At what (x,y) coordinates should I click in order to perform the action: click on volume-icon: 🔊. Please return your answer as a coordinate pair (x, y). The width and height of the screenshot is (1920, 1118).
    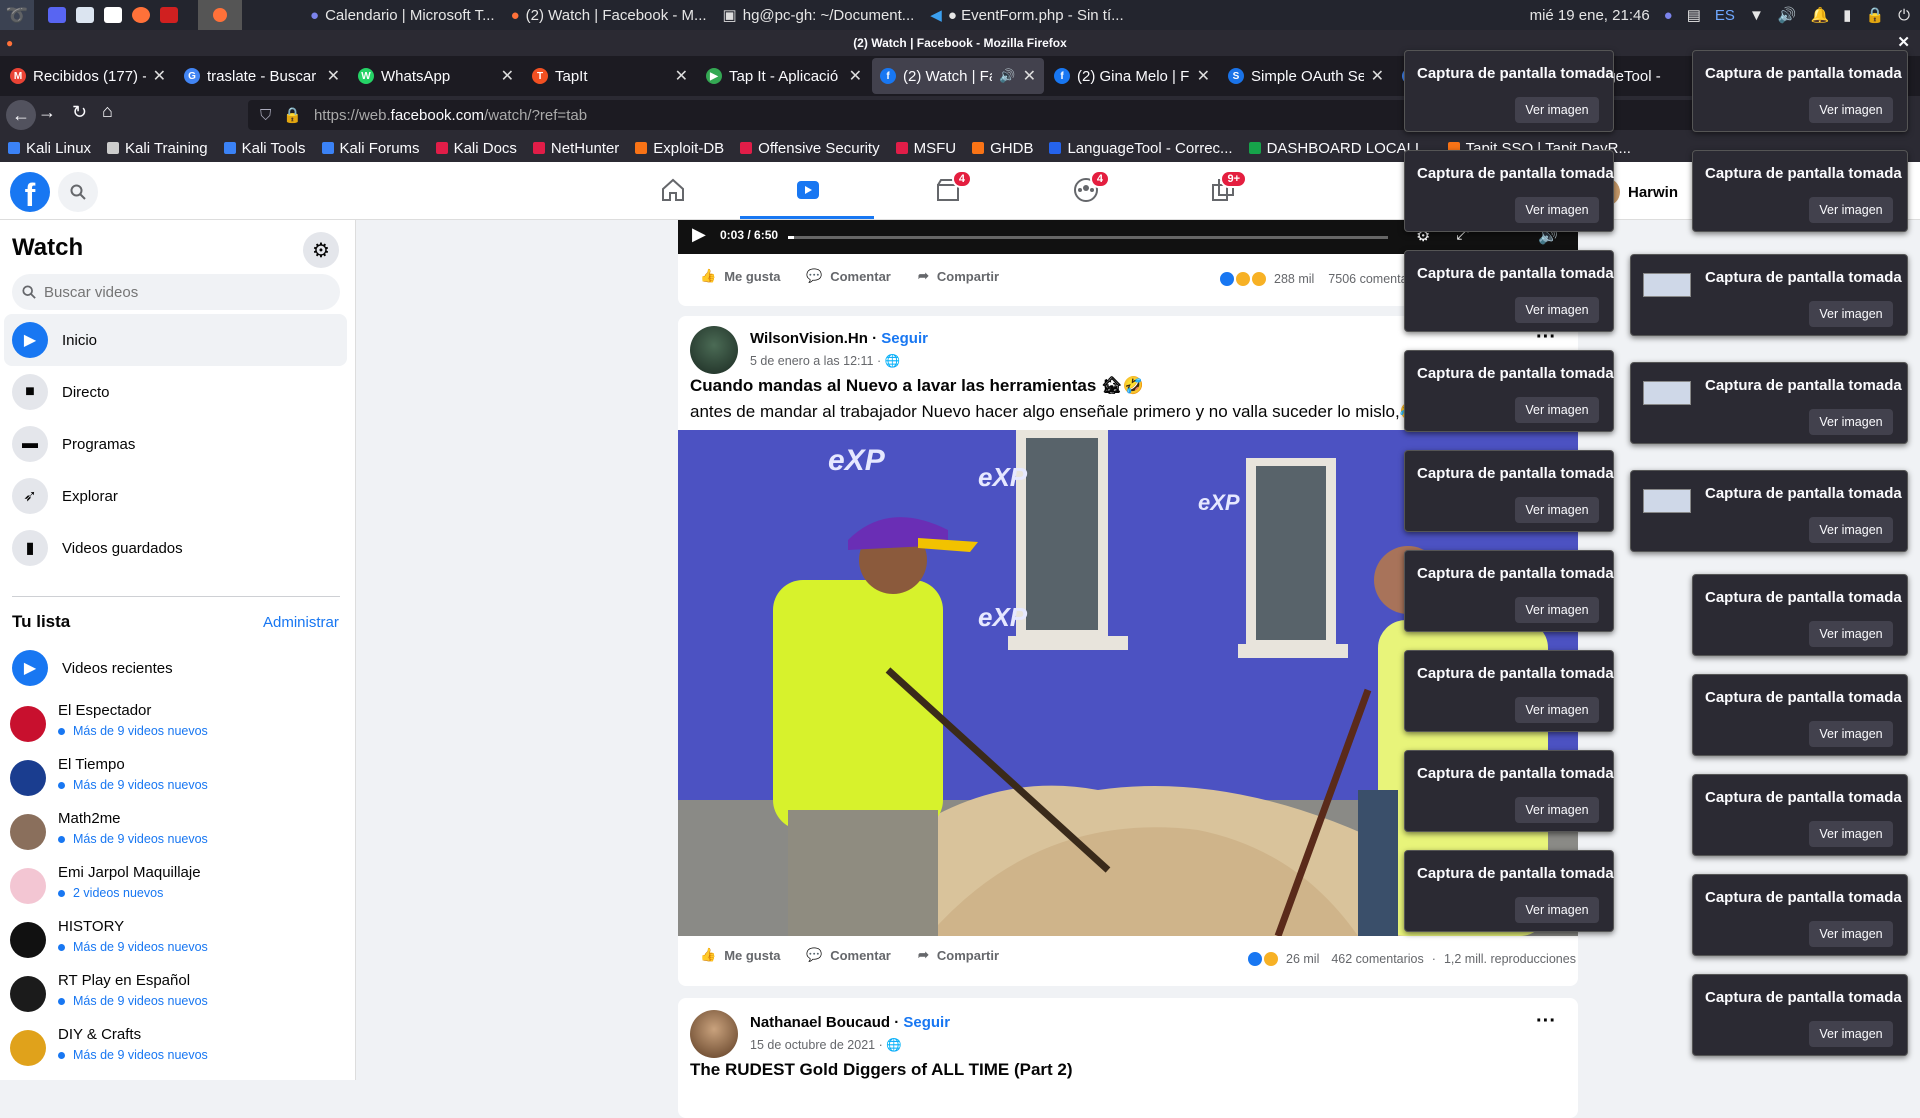
    Looking at the image, I should click on (1787, 15).